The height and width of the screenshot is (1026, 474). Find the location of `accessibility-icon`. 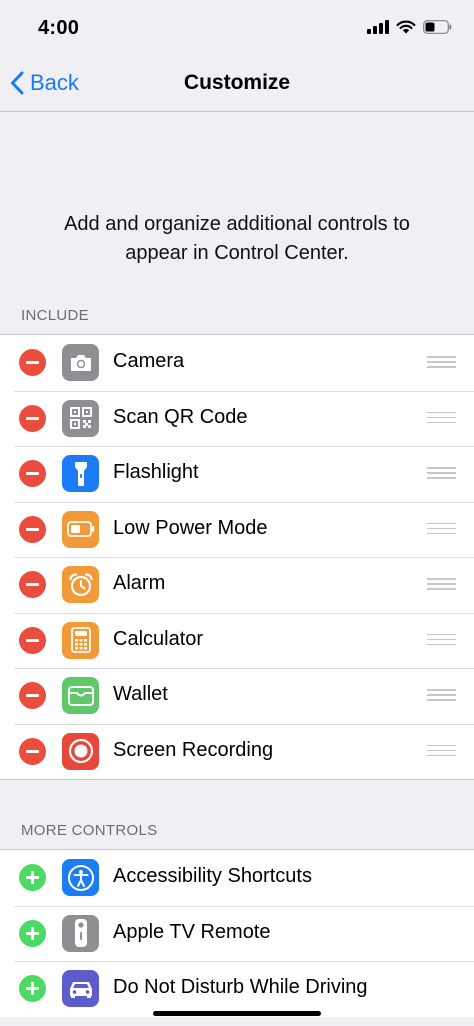

accessibility-icon is located at coordinates (80, 877).